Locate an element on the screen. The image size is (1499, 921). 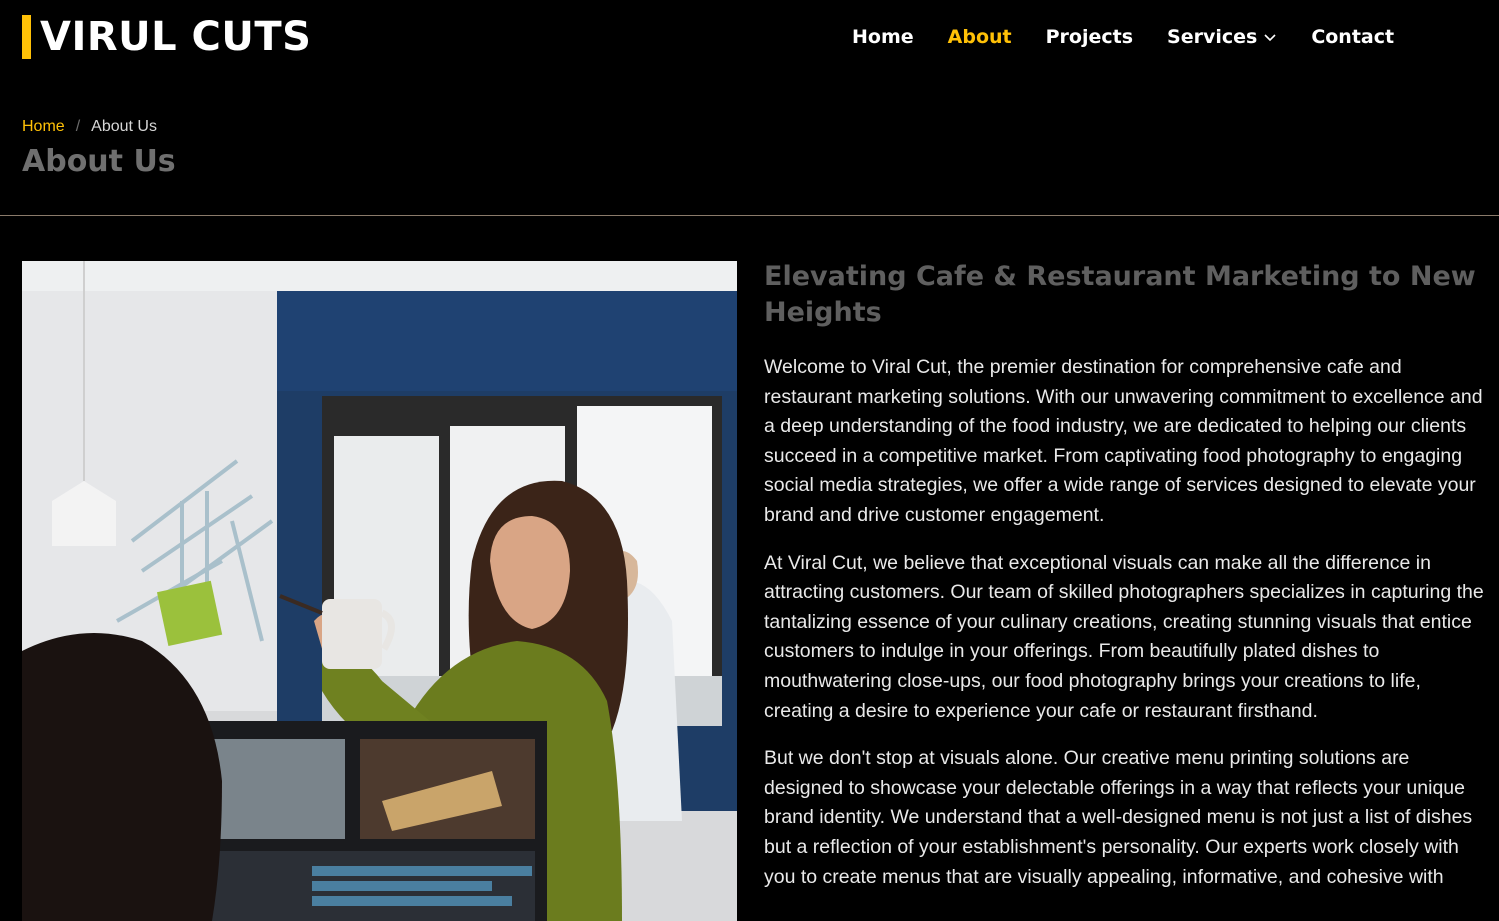
nav-home: Home is located at coordinates (883, 37).